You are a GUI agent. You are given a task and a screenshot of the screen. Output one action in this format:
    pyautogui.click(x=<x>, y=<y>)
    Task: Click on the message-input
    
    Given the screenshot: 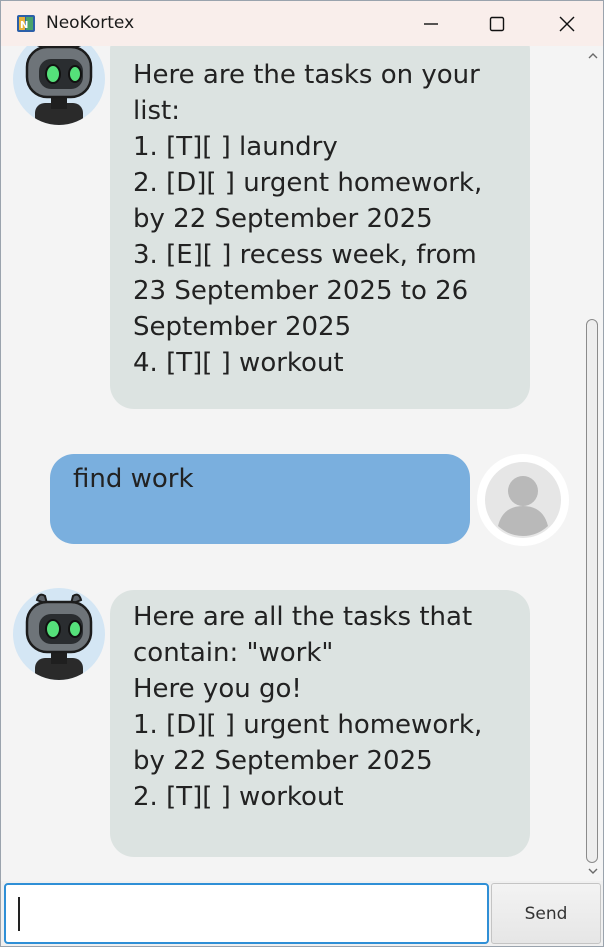 What is the action you would take?
    pyautogui.click(x=246, y=913)
    